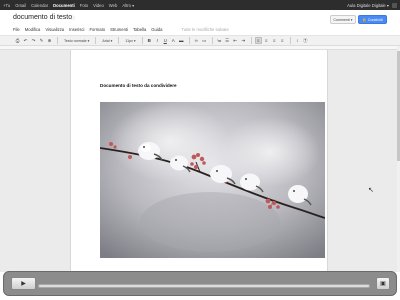 The height and width of the screenshot is (300, 400). What do you see at coordinates (76, 29) in the screenshot?
I see `menu-inserisci: Inserisci` at bounding box center [76, 29].